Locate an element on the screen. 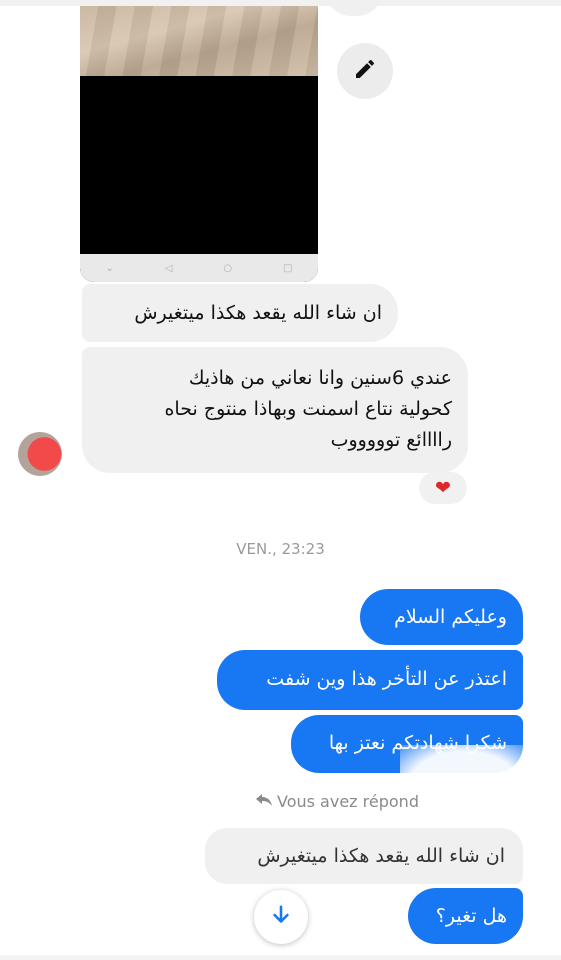  arrow-down-icon is located at coordinates (281, 917).